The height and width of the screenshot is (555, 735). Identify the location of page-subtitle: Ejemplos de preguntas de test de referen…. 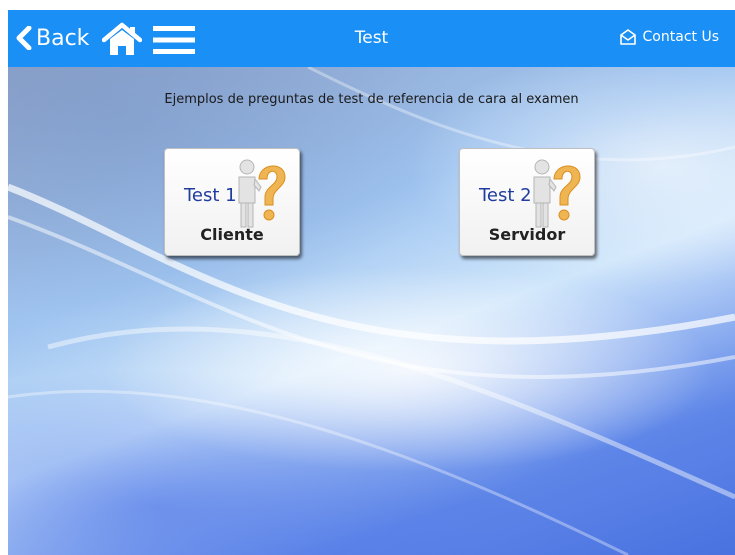
(371, 99).